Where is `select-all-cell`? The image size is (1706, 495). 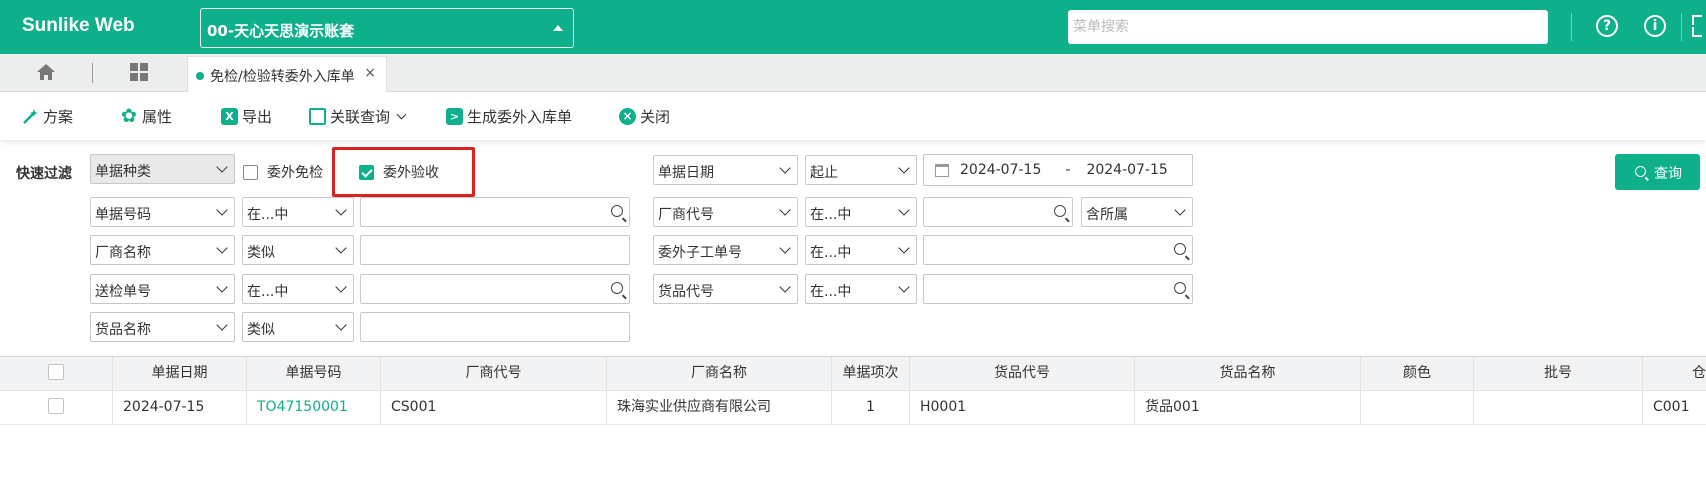 select-all-cell is located at coordinates (56, 373).